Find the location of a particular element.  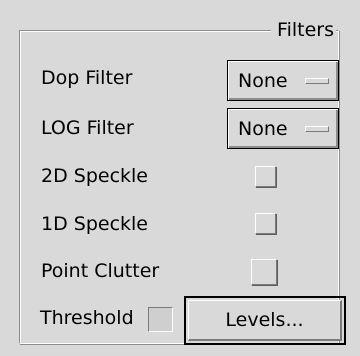

point-clutter-checkbox is located at coordinates (264, 272).